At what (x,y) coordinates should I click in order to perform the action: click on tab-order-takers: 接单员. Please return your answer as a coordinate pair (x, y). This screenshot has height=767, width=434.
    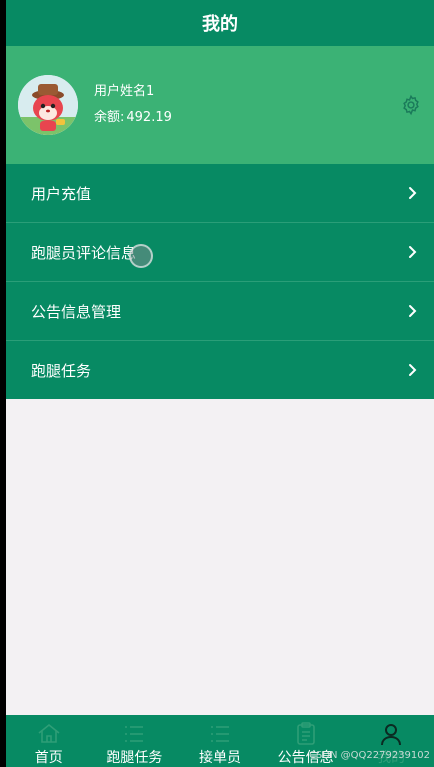
    Looking at the image, I should click on (220, 741).